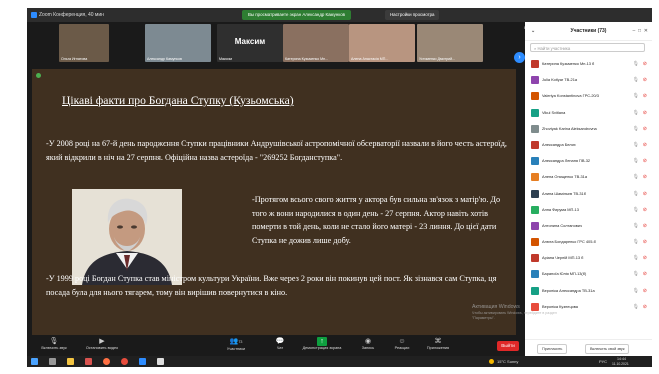 This screenshot has height=374, width=659. I want to click on participant-name: Александра Белих, so click(559, 144).